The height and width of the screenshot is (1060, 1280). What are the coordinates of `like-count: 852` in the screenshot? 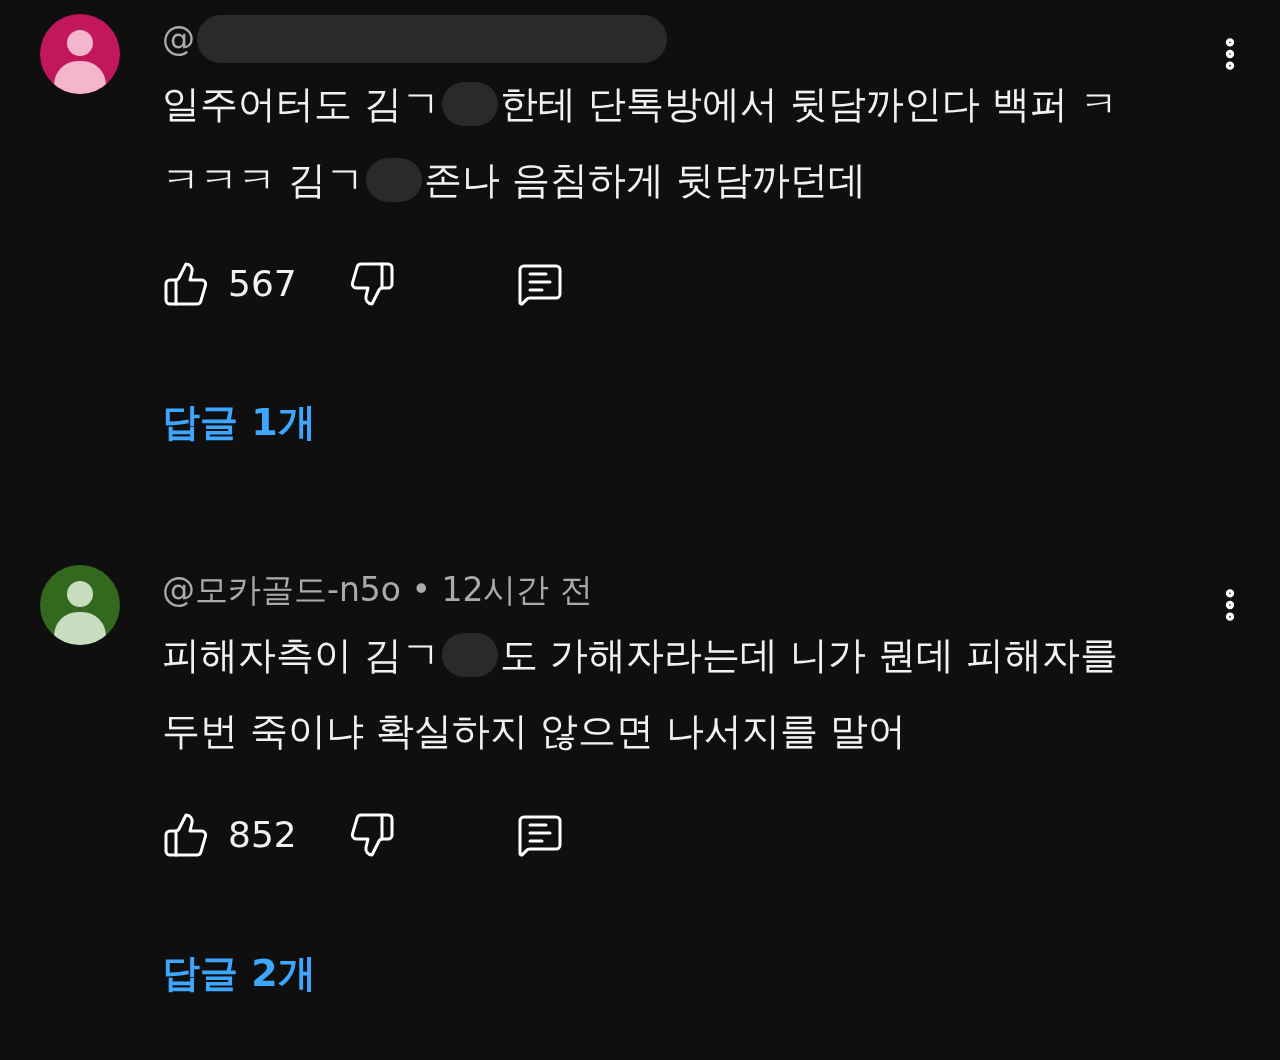 It's located at (263, 835).